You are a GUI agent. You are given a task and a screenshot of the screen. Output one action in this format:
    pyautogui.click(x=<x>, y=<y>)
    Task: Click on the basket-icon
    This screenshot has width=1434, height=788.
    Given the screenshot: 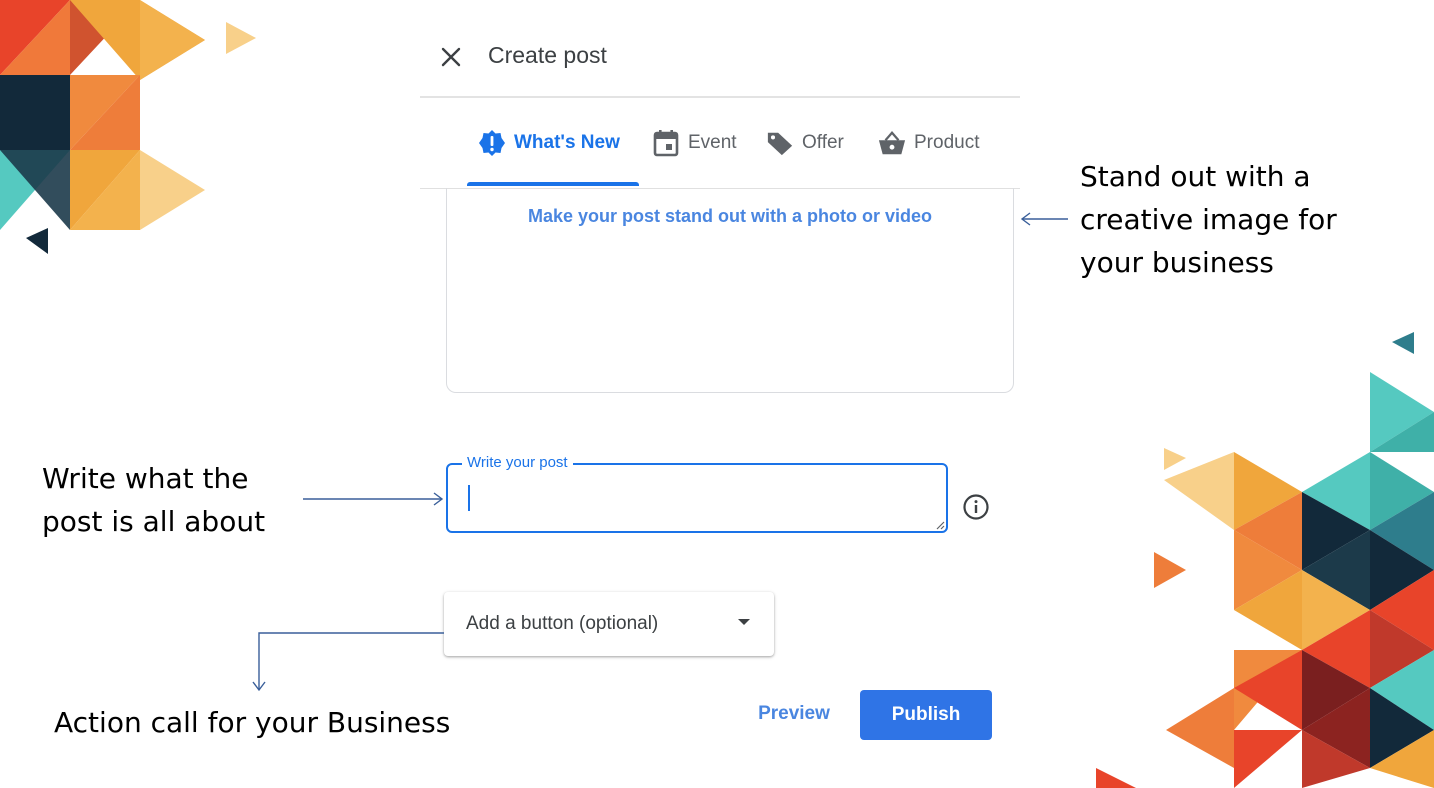 What is the action you would take?
    pyautogui.click(x=892, y=143)
    